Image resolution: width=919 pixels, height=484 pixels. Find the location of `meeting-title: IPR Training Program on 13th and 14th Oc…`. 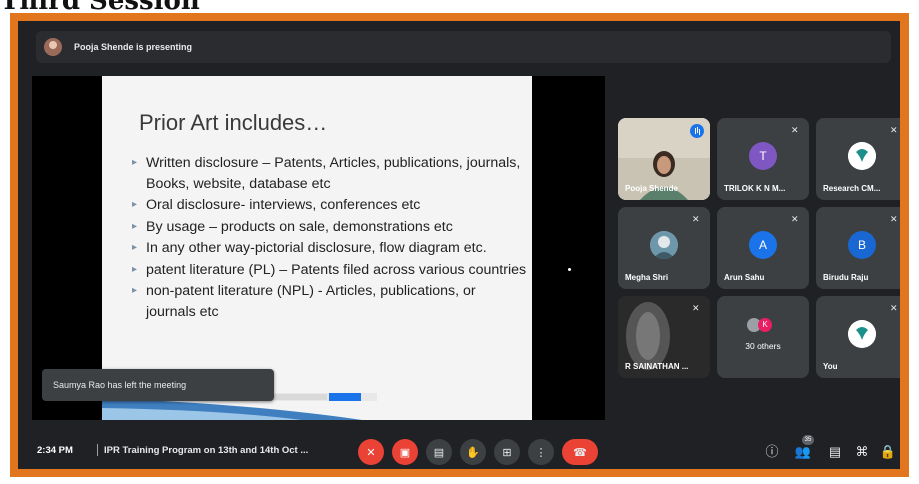

meeting-title: IPR Training Program on 13th and 14th Oc… is located at coordinates (206, 450).